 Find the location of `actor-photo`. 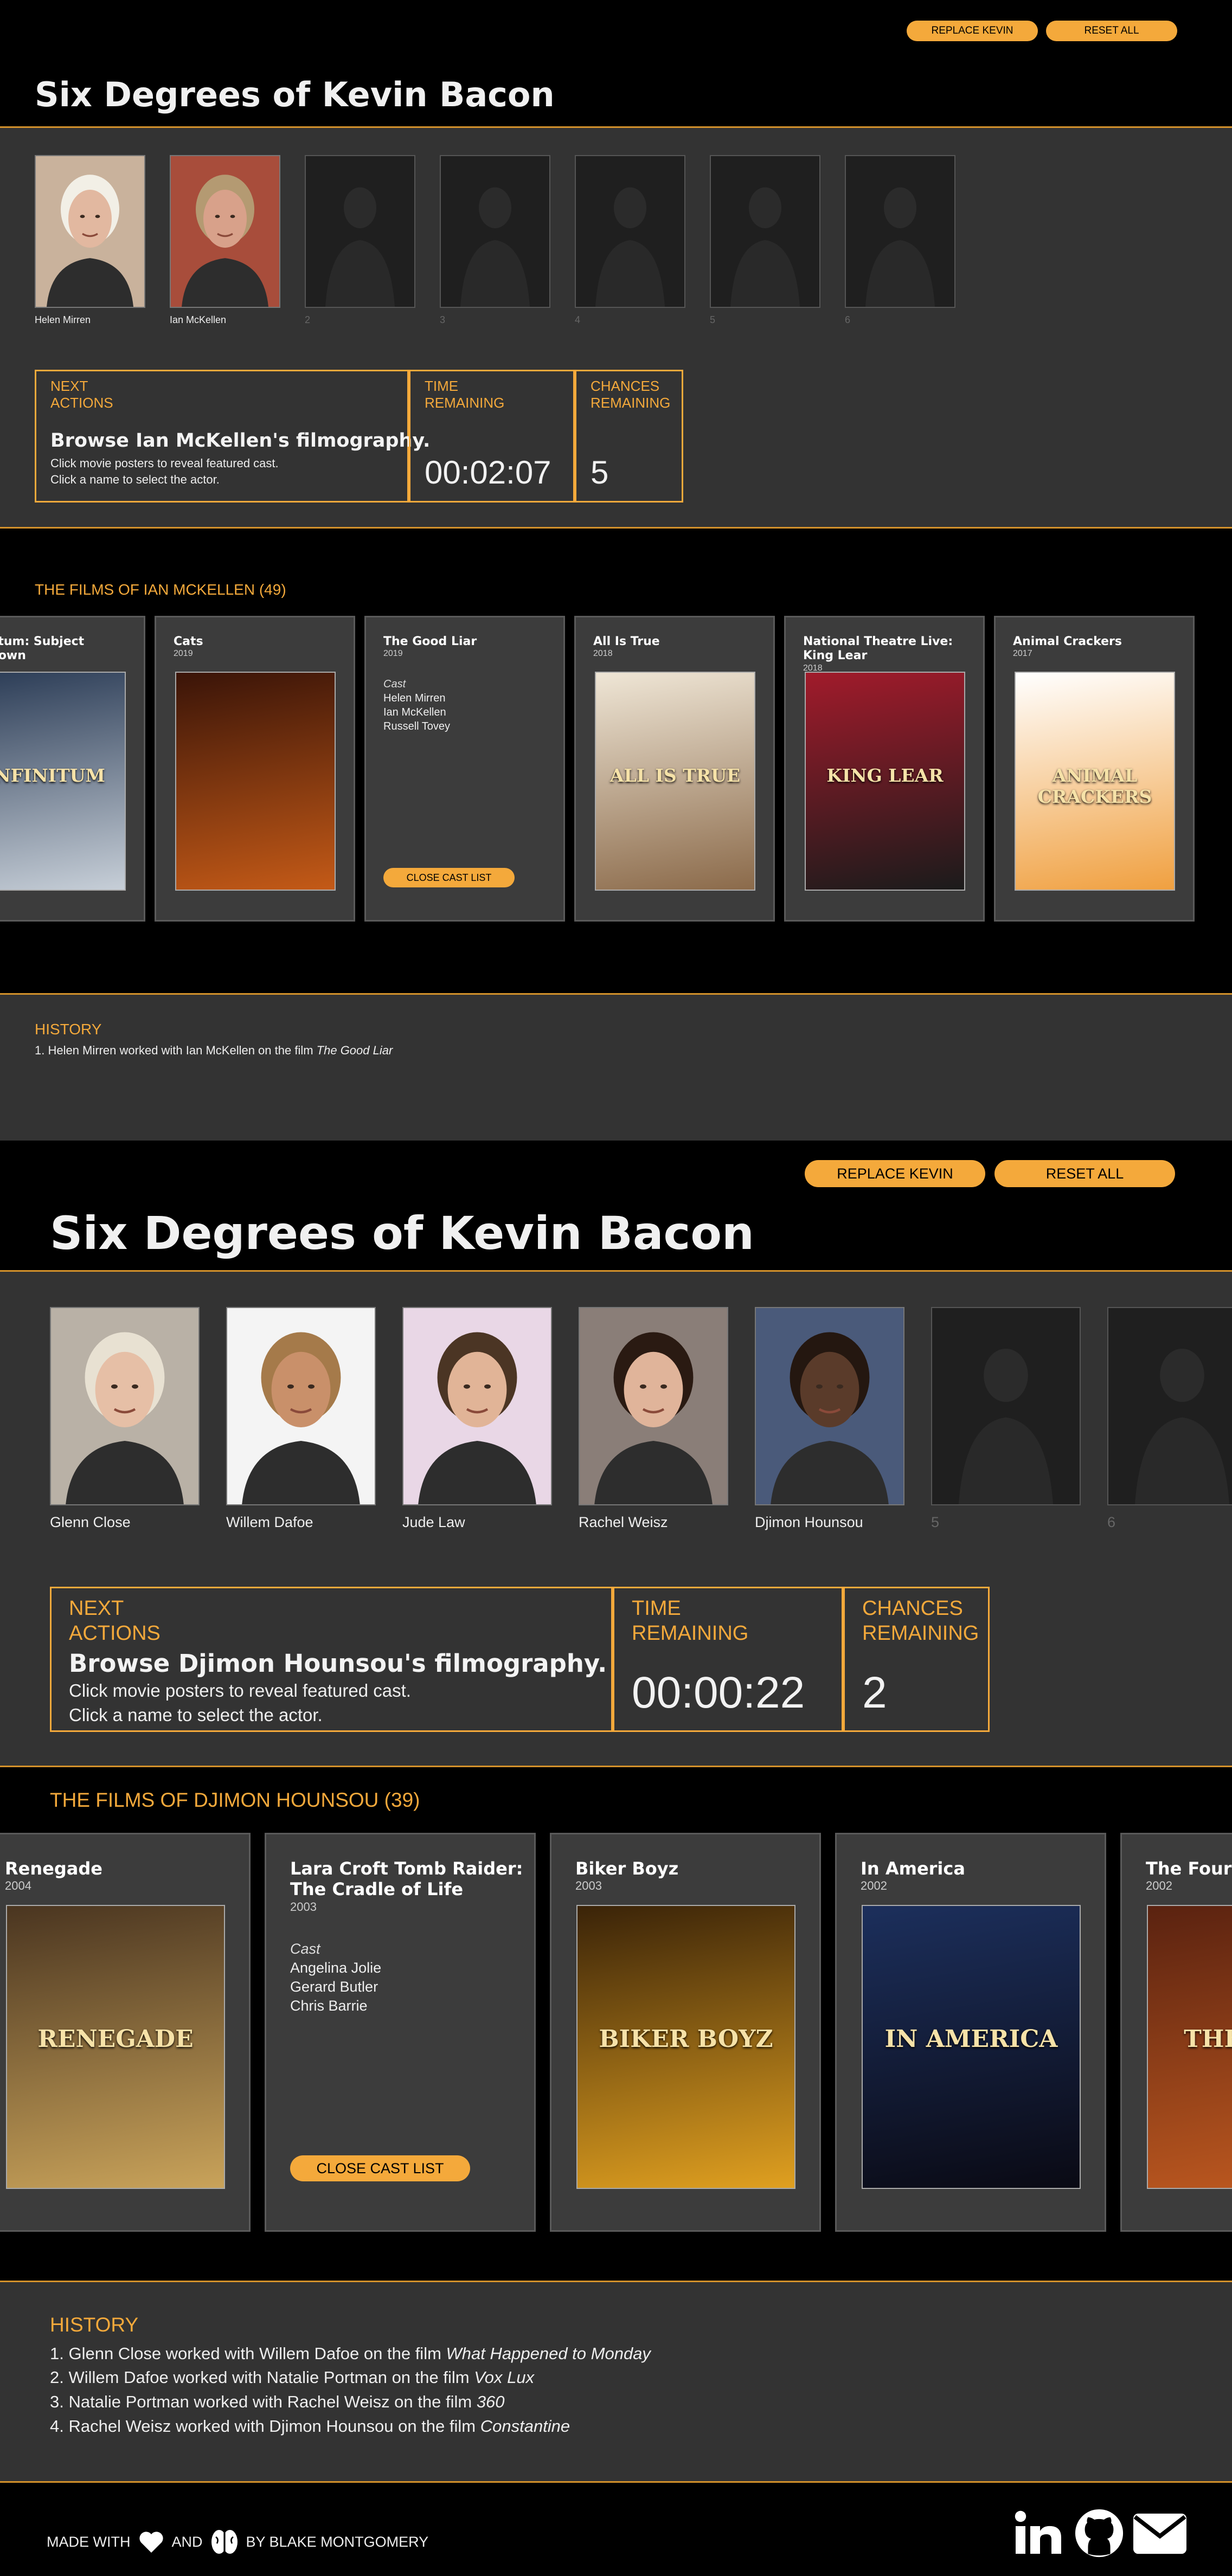

actor-photo is located at coordinates (124, 1406).